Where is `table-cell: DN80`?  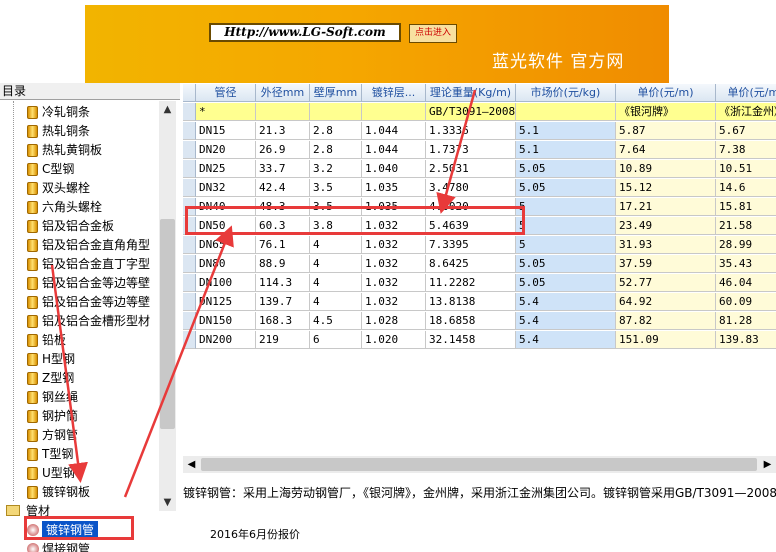 table-cell: DN80 is located at coordinates (226, 264).